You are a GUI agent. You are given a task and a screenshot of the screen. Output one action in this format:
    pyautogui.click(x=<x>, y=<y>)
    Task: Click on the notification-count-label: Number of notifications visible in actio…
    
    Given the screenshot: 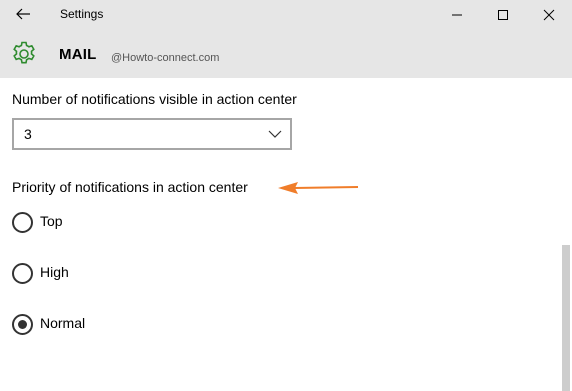 What is the action you would take?
    pyautogui.click(x=154, y=99)
    